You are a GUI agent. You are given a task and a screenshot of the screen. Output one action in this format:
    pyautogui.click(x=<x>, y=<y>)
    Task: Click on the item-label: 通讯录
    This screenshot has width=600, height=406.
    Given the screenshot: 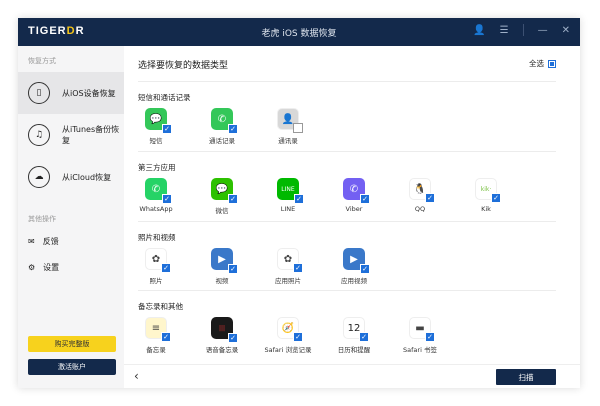 What is the action you would take?
    pyautogui.click(x=288, y=141)
    